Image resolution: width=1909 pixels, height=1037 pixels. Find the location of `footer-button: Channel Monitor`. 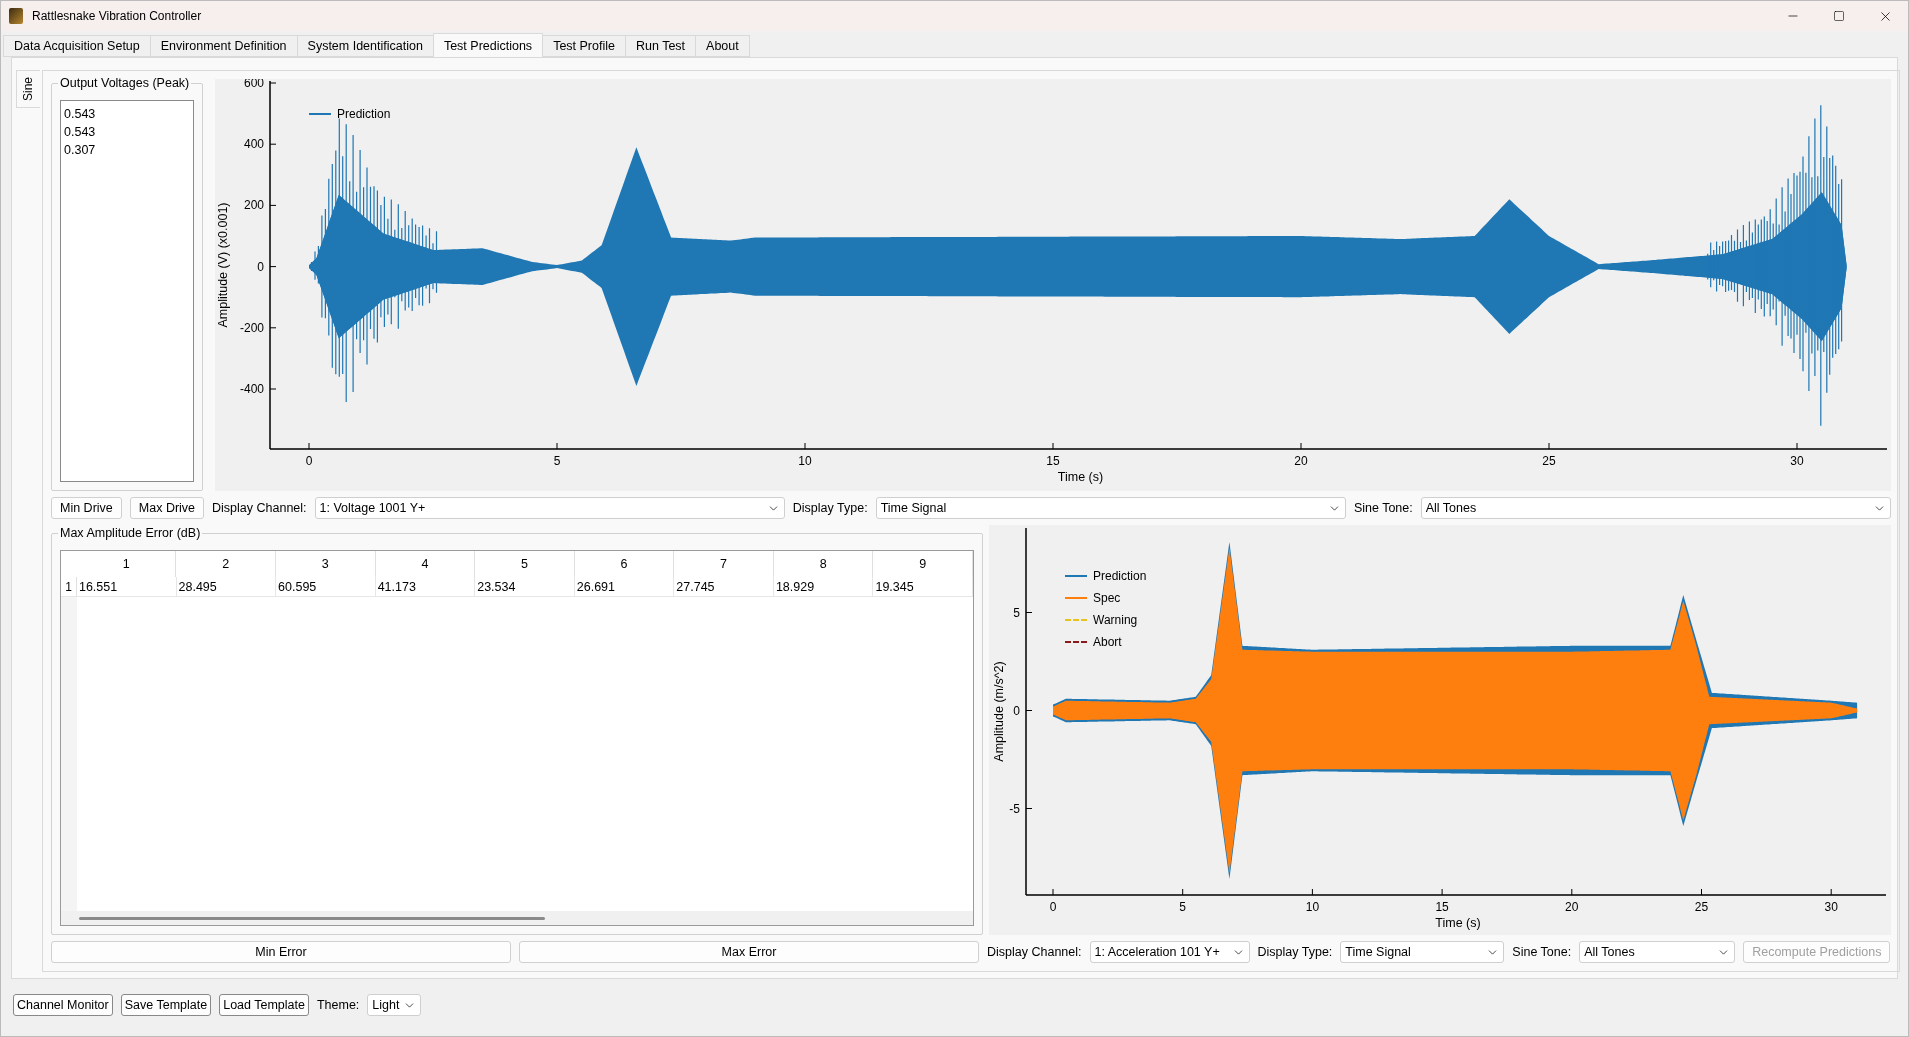

footer-button: Channel Monitor is located at coordinates (63, 1005).